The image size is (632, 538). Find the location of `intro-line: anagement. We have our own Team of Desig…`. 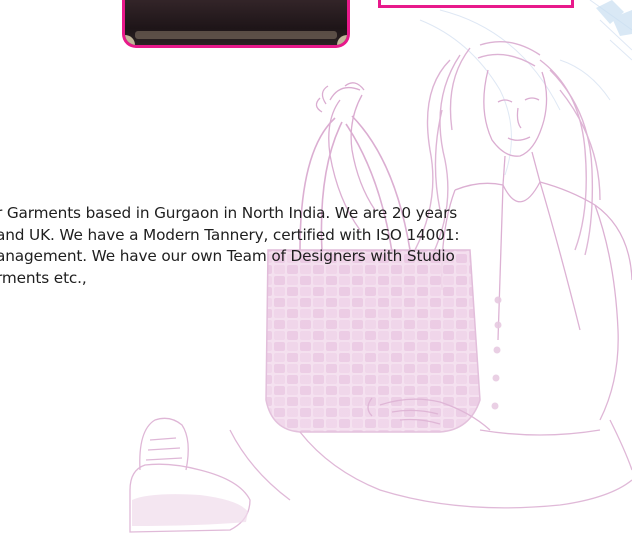

intro-line: anagement. We have our own Team of Desig… is located at coordinates (227, 256).